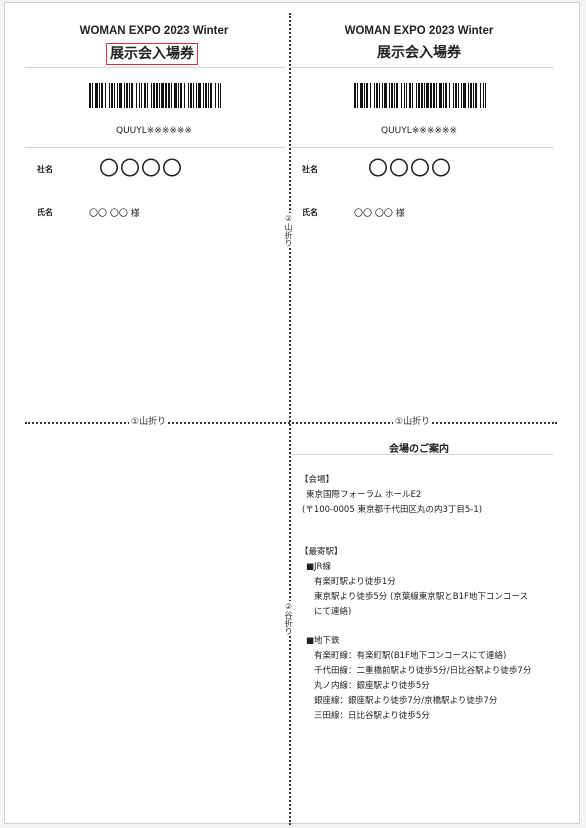  I want to click on vertical-fold-label-bottom: ②谷折り, so click(288, 618).